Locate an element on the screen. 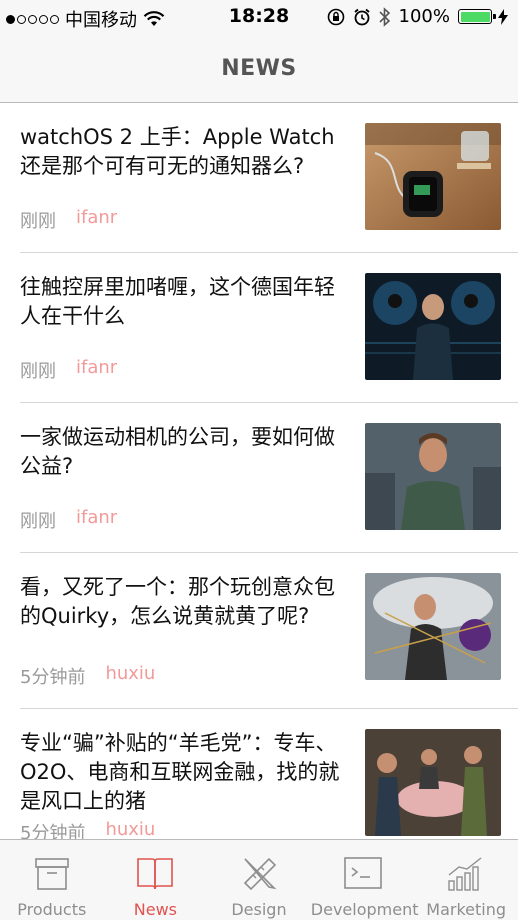 The width and height of the screenshot is (518, 920). tab-label: Marketing is located at coordinates (466, 909).